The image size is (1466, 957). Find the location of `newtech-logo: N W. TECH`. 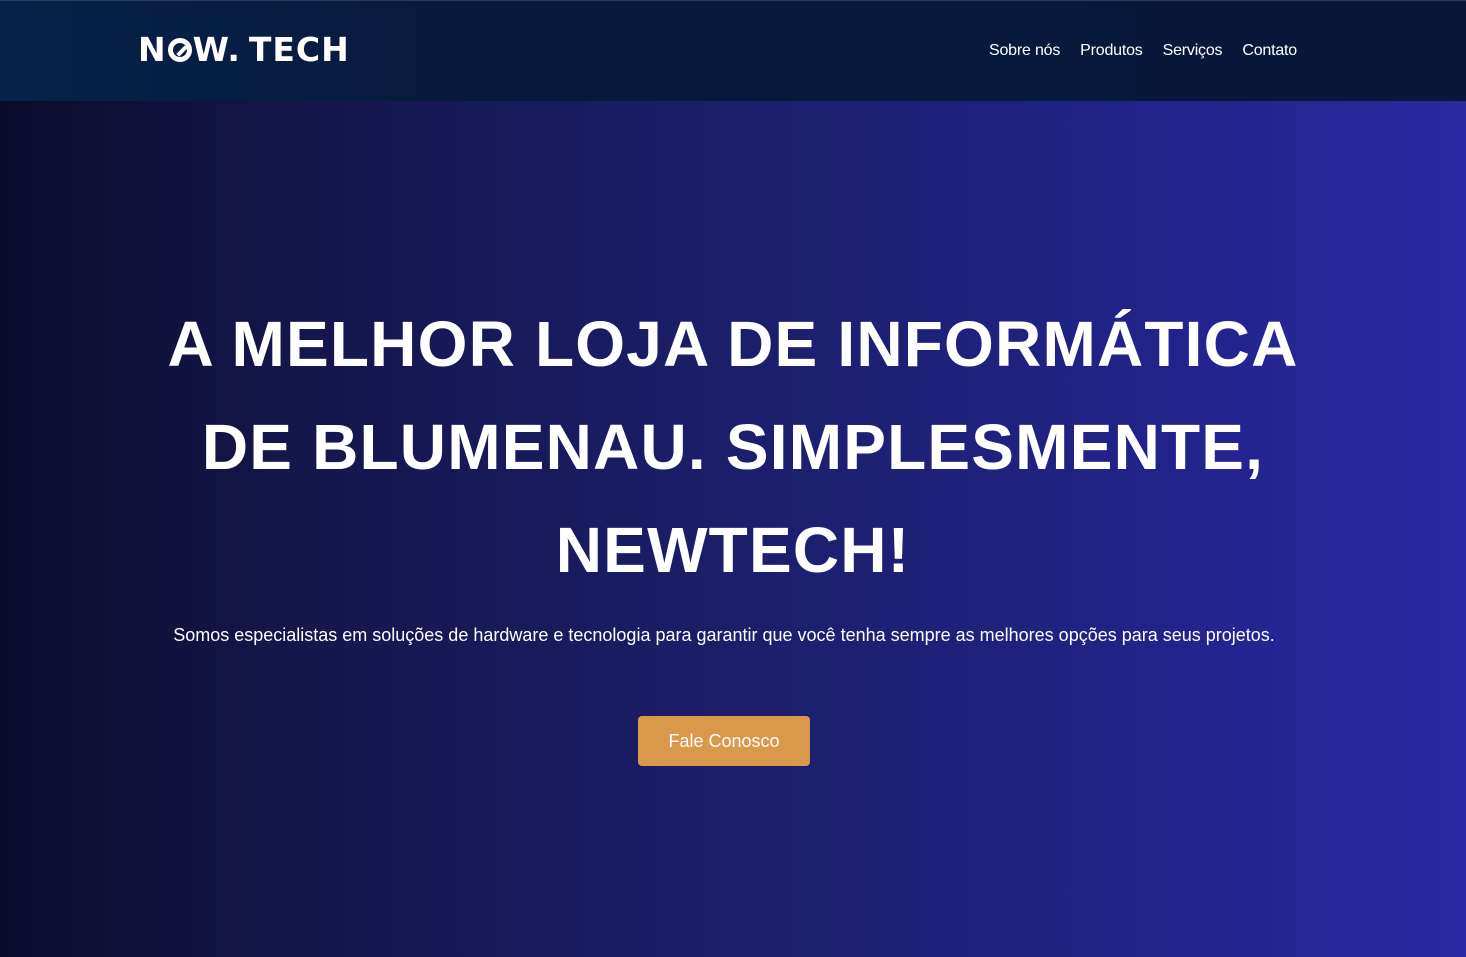

newtech-logo: N W. TECH is located at coordinates (244, 49).